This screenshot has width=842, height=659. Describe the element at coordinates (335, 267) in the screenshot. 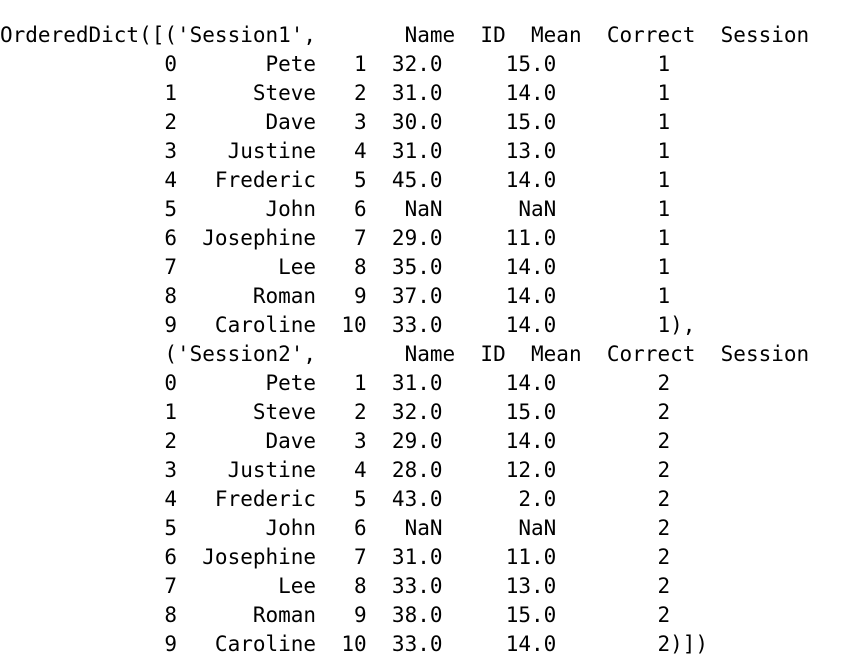

I see `repr-line: 7 Lee 8 35.0 14.0 1` at that location.